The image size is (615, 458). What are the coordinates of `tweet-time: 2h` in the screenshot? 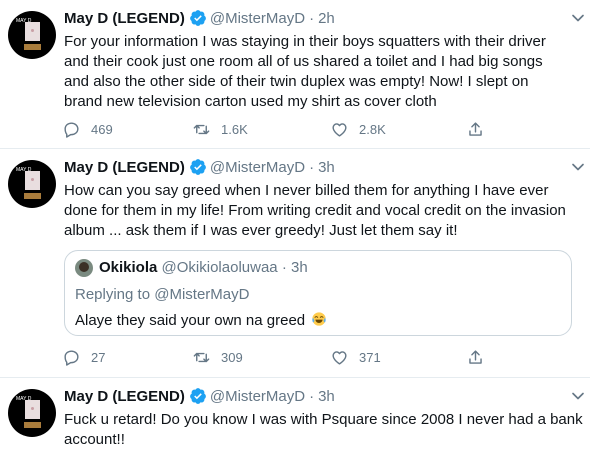 It's located at (326, 18).